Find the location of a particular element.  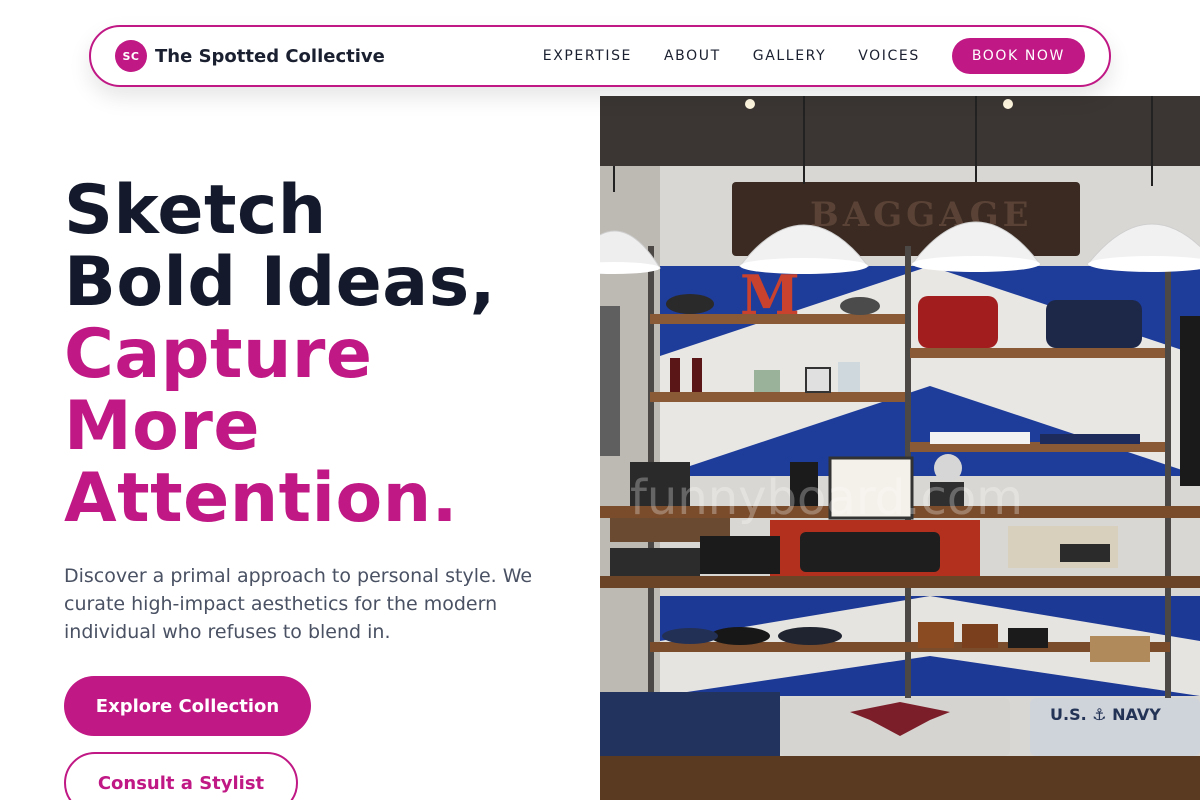

nav-link-gallery: GALLERY is located at coordinates (789, 56).